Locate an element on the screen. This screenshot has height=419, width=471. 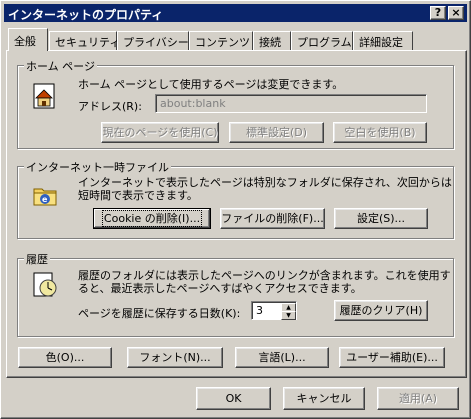
title-bar: インターネットのプロパティ ? × is located at coordinates (235, 13).